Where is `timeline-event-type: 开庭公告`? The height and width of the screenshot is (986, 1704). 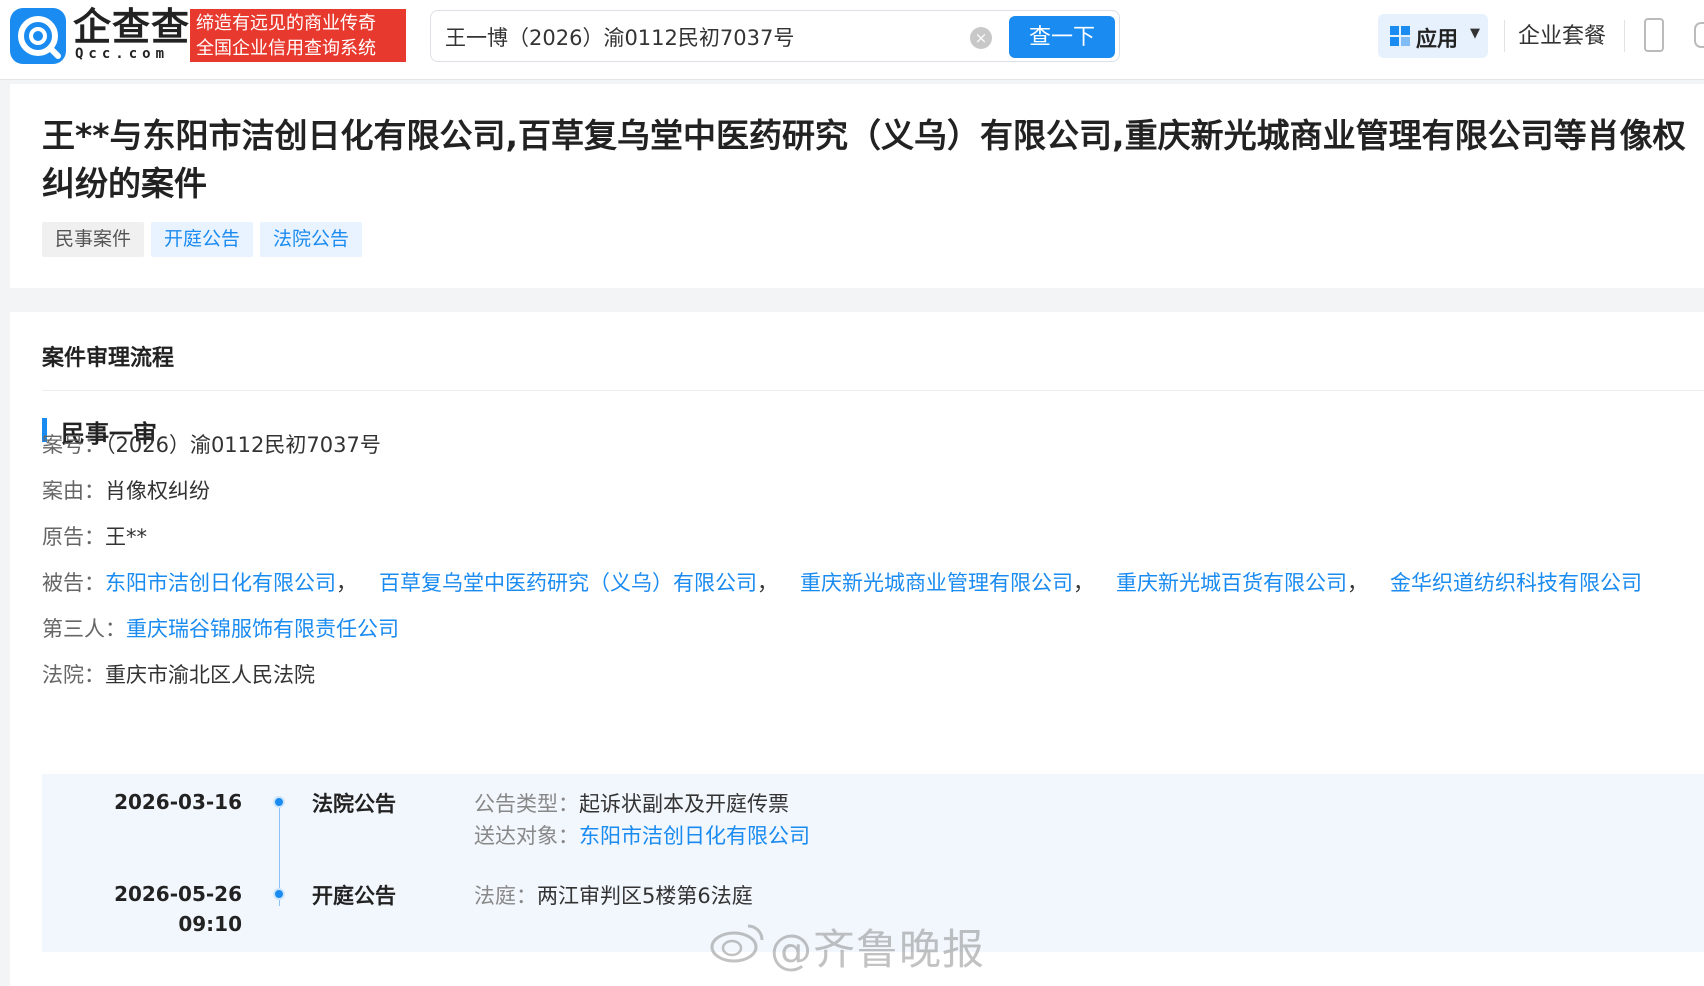 timeline-event-type: 开庭公告 is located at coordinates (354, 896).